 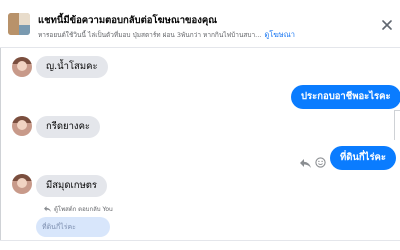 What do you see at coordinates (363, 158) in the screenshot?
I see `outgoing-message: ที่ดินกี่ไร่คะ` at bounding box center [363, 158].